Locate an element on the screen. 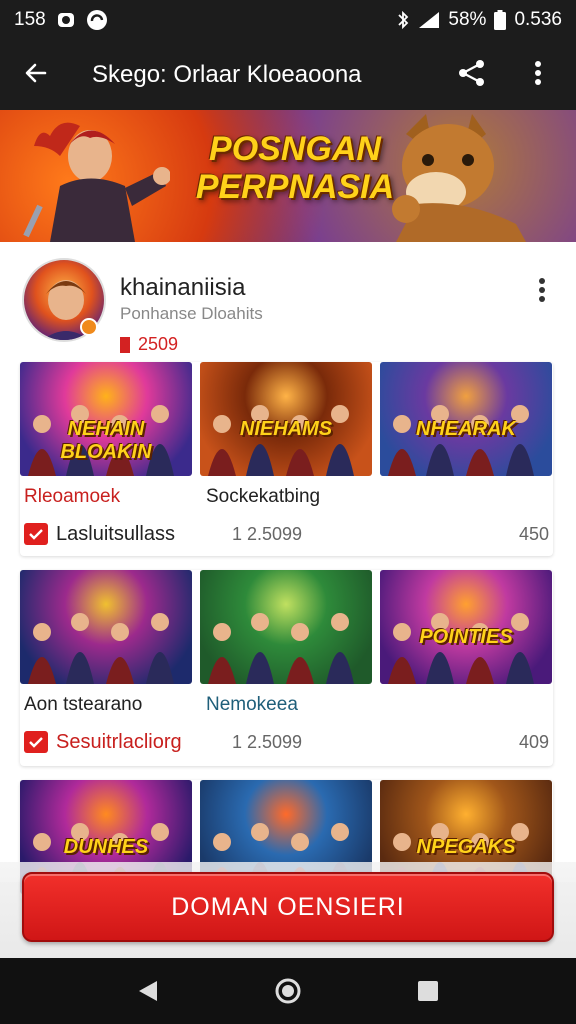 This screenshot has width=576, height=1024. nav-back-button is located at coordinates (148, 991).